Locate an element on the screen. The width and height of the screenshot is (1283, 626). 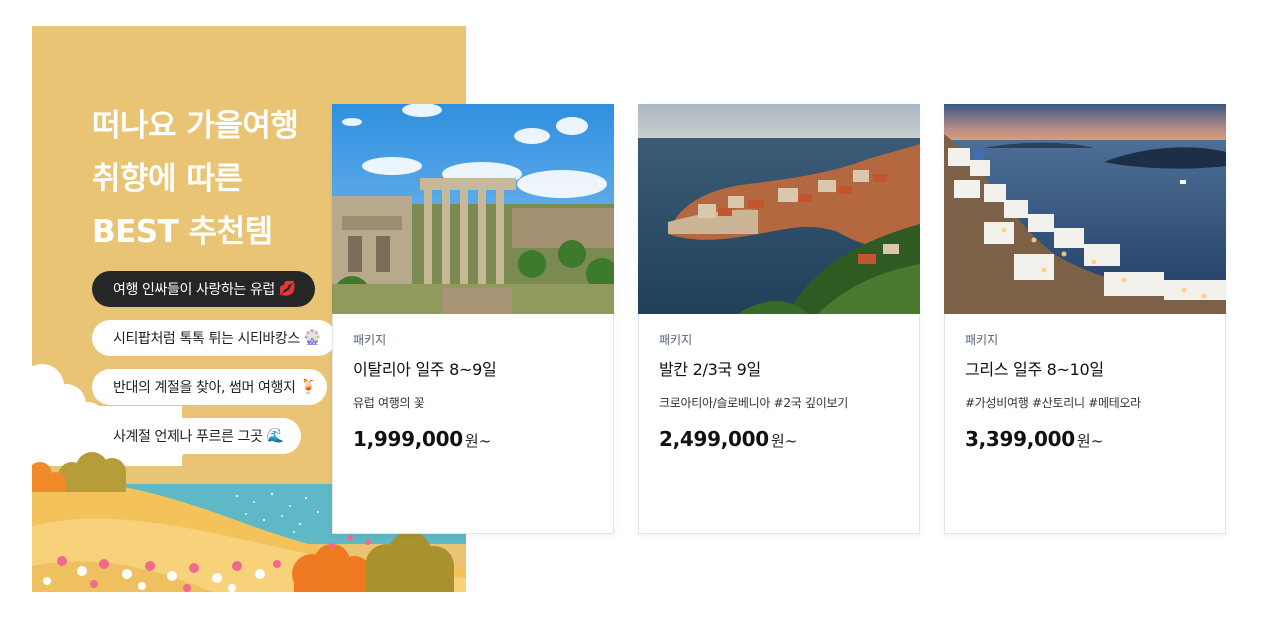
product-price: 1,999,000 원~ is located at coordinates (422, 439).